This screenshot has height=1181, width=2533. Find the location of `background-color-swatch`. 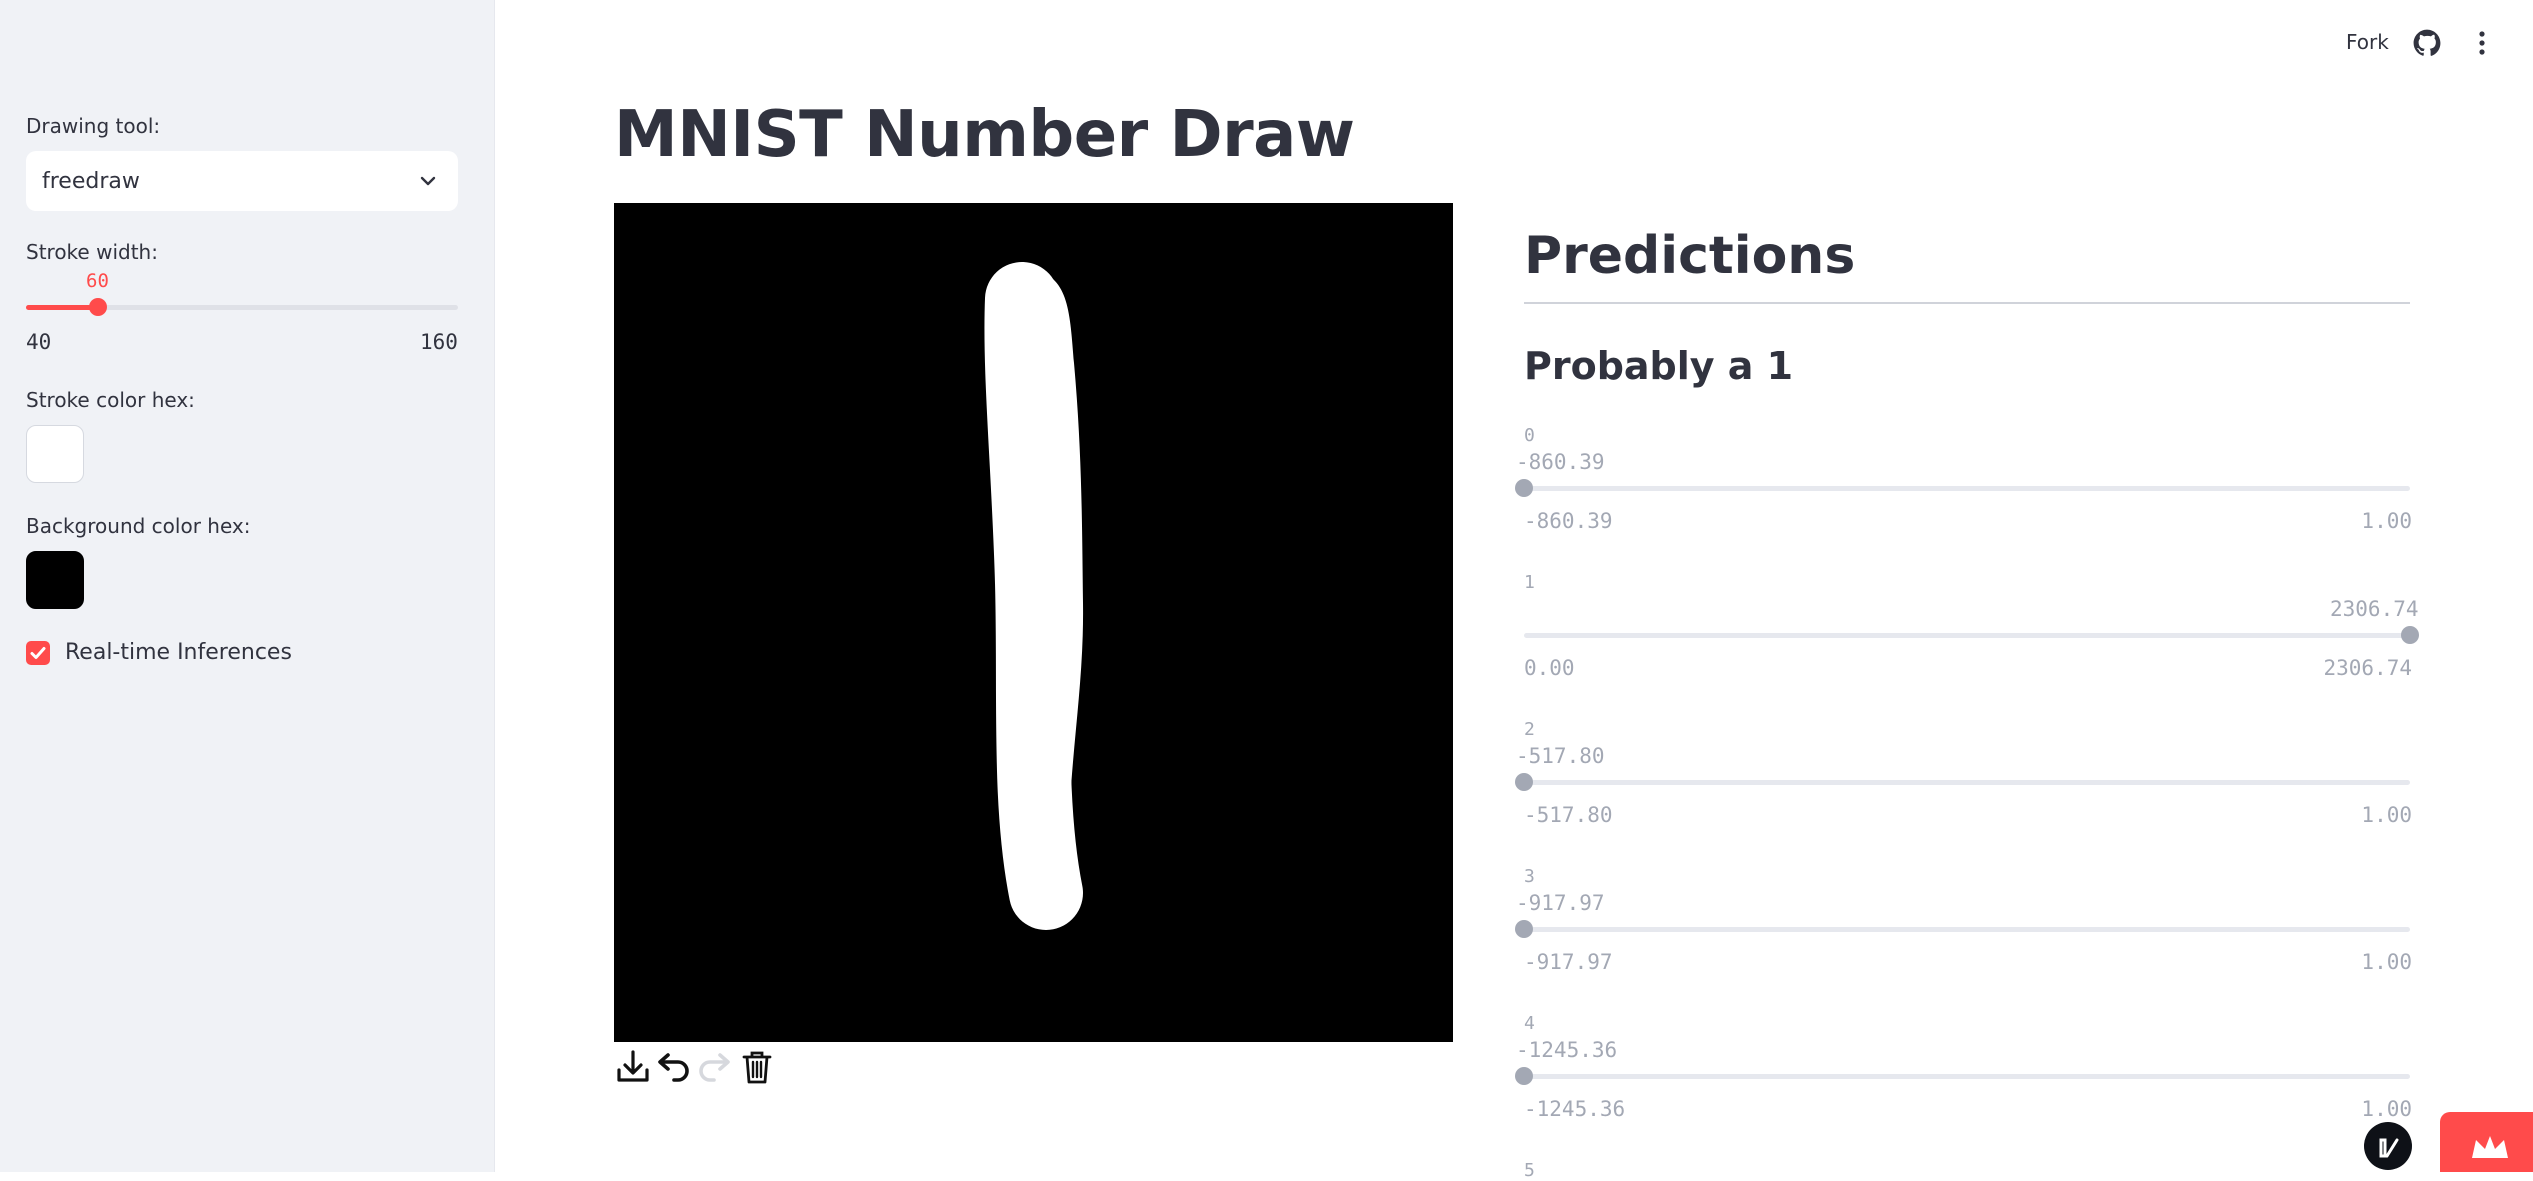

background-color-swatch is located at coordinates (55, 580).